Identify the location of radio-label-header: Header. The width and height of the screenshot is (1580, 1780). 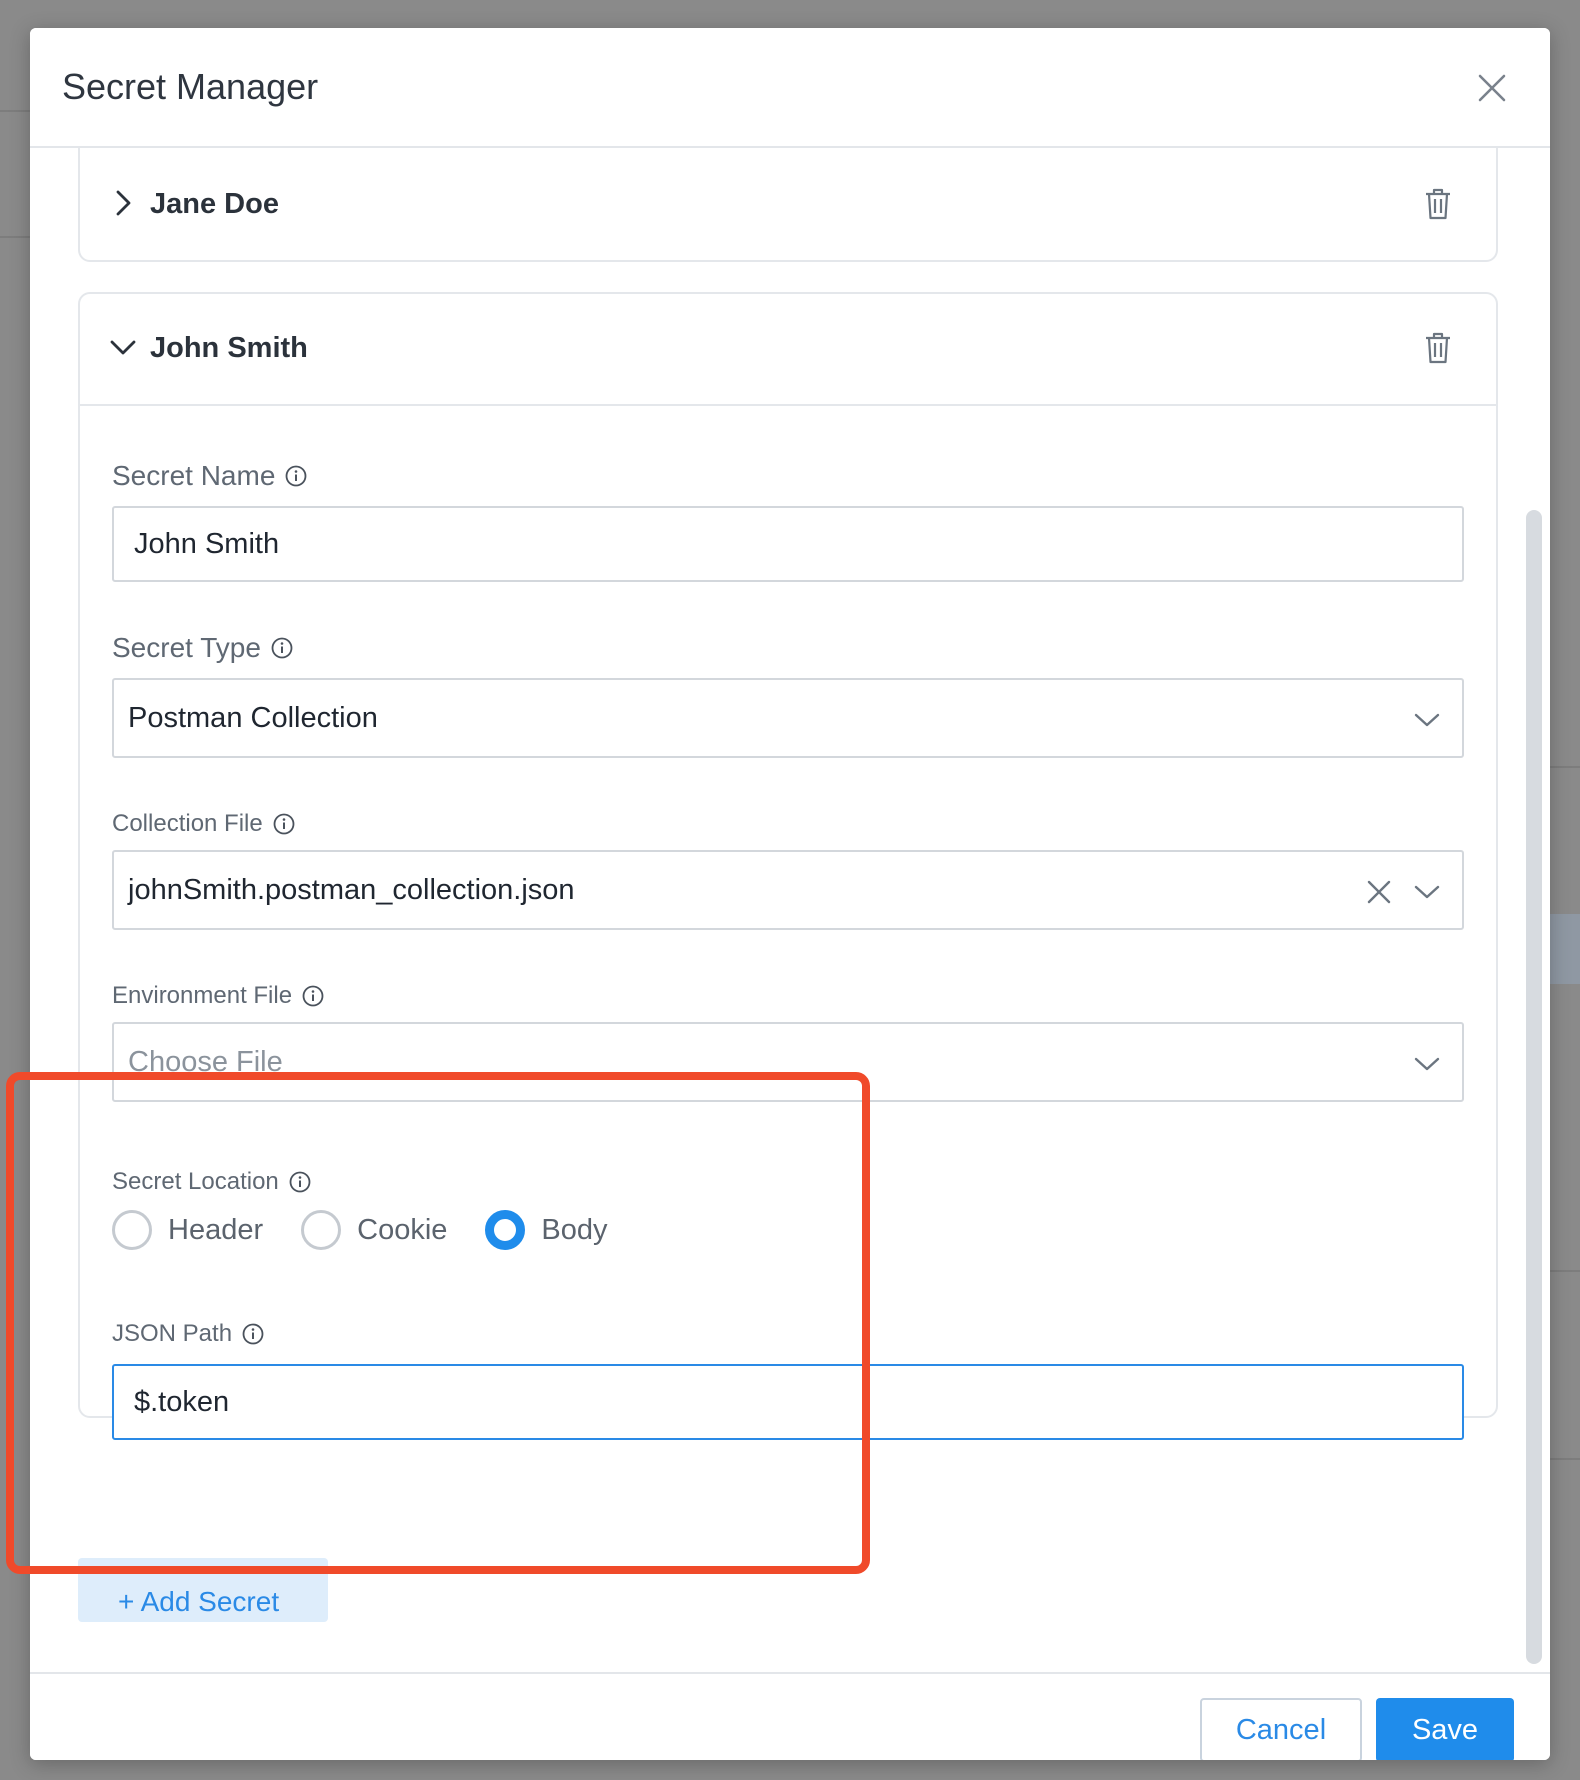
(216, 1229).